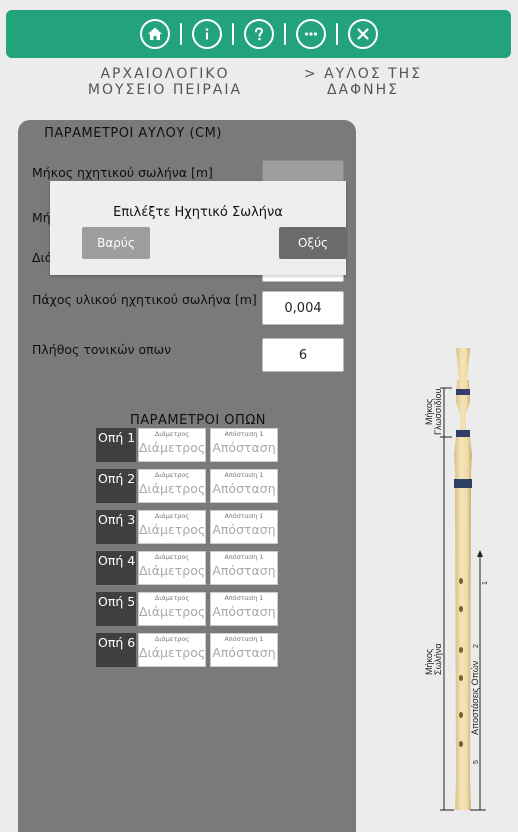 The image size is (518, 832). I want to click on help-button, so click(258, 34).